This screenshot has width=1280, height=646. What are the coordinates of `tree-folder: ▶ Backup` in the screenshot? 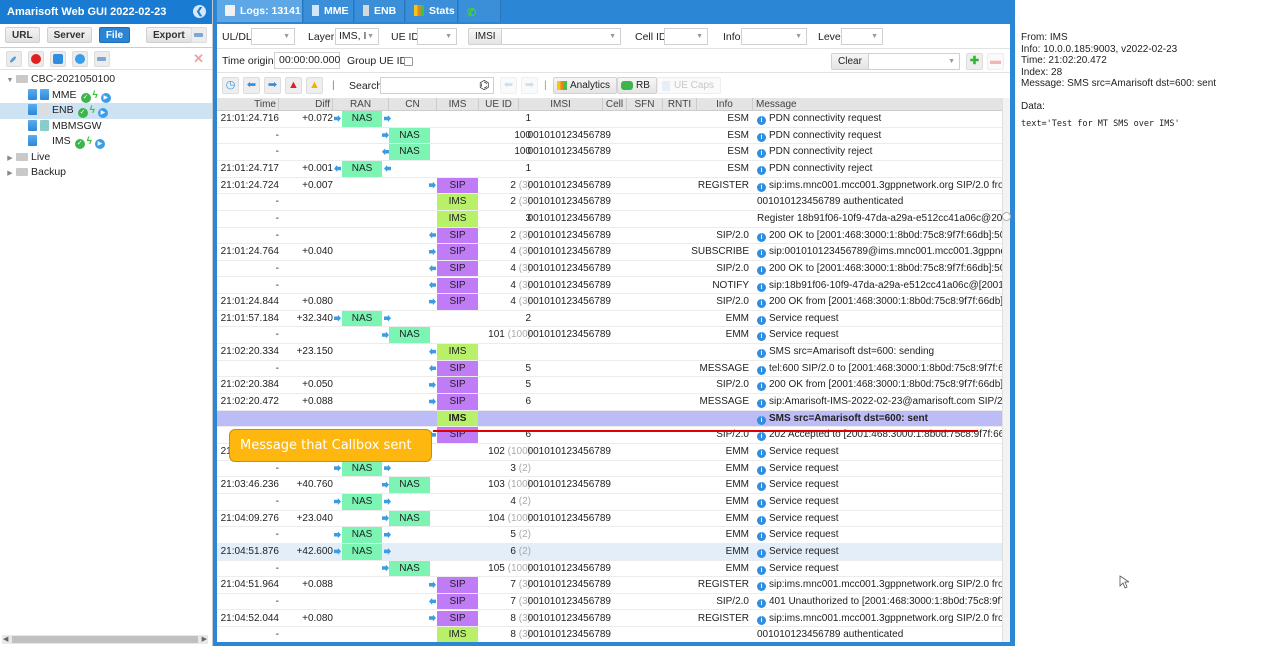 It's located at (106, 173).